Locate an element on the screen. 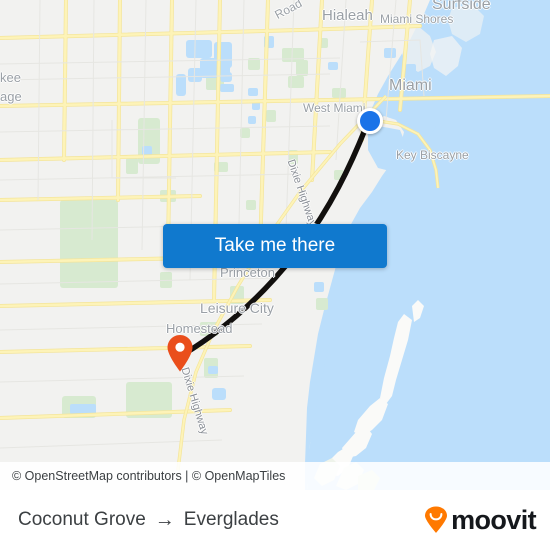 Image resolution: width=550 pixels, height=550 pixels. origin-marker is located at coordinates (370, 121).